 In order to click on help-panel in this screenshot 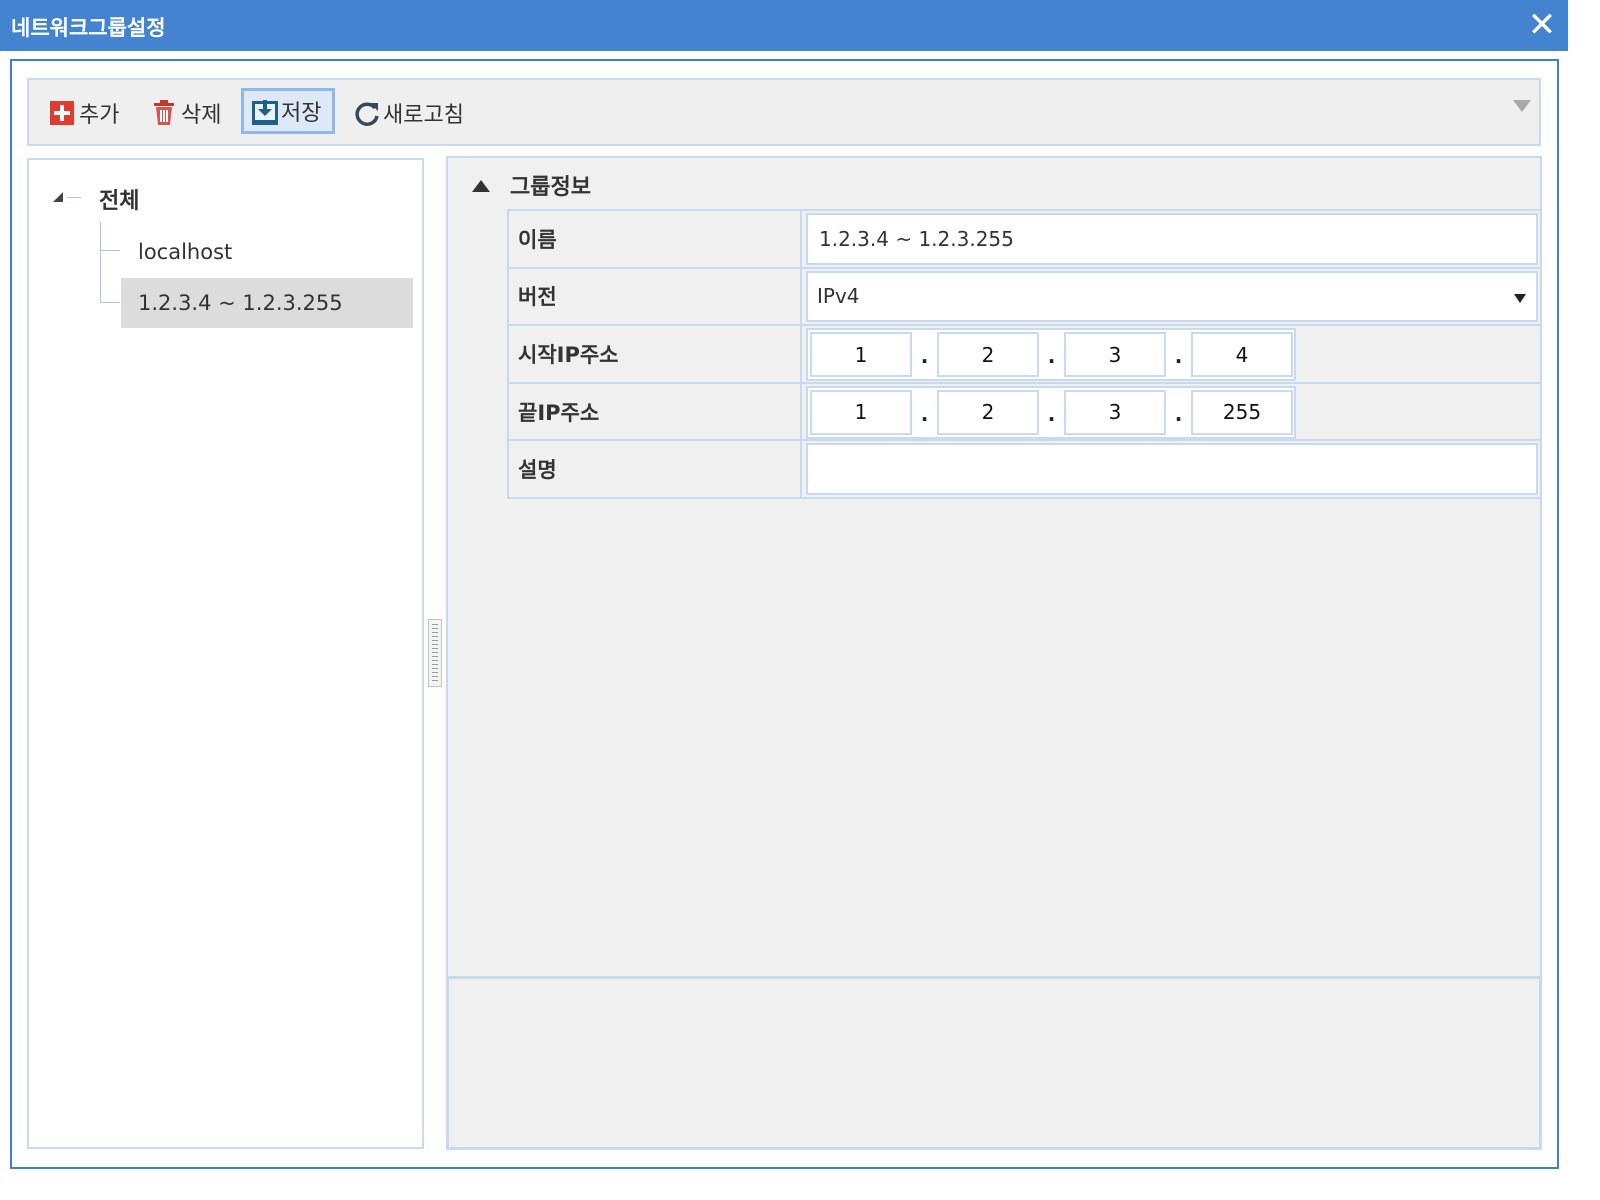, I will do `click(994, 1063)`.